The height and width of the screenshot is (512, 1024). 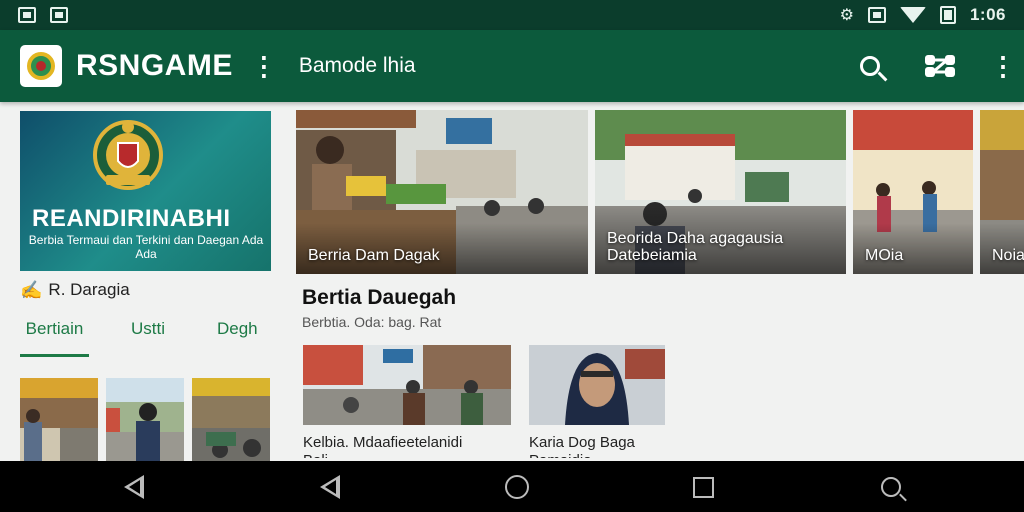 What do you see at coordinates (59, 15) in the screenshot?
I see `image-icon` at bounding box center [59, 15].